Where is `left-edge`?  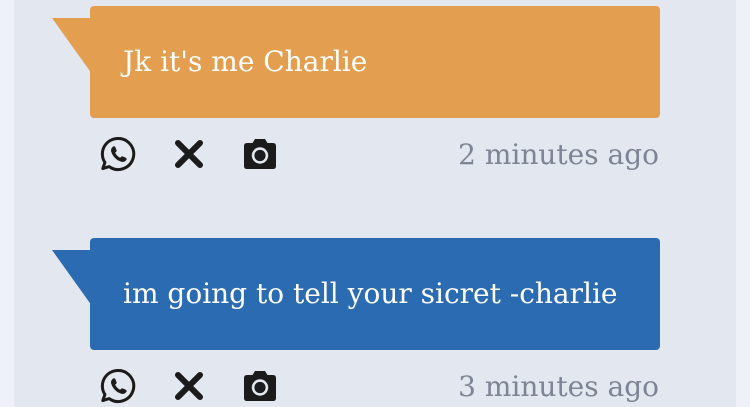 left-edge is located at coordinates (7, 203).